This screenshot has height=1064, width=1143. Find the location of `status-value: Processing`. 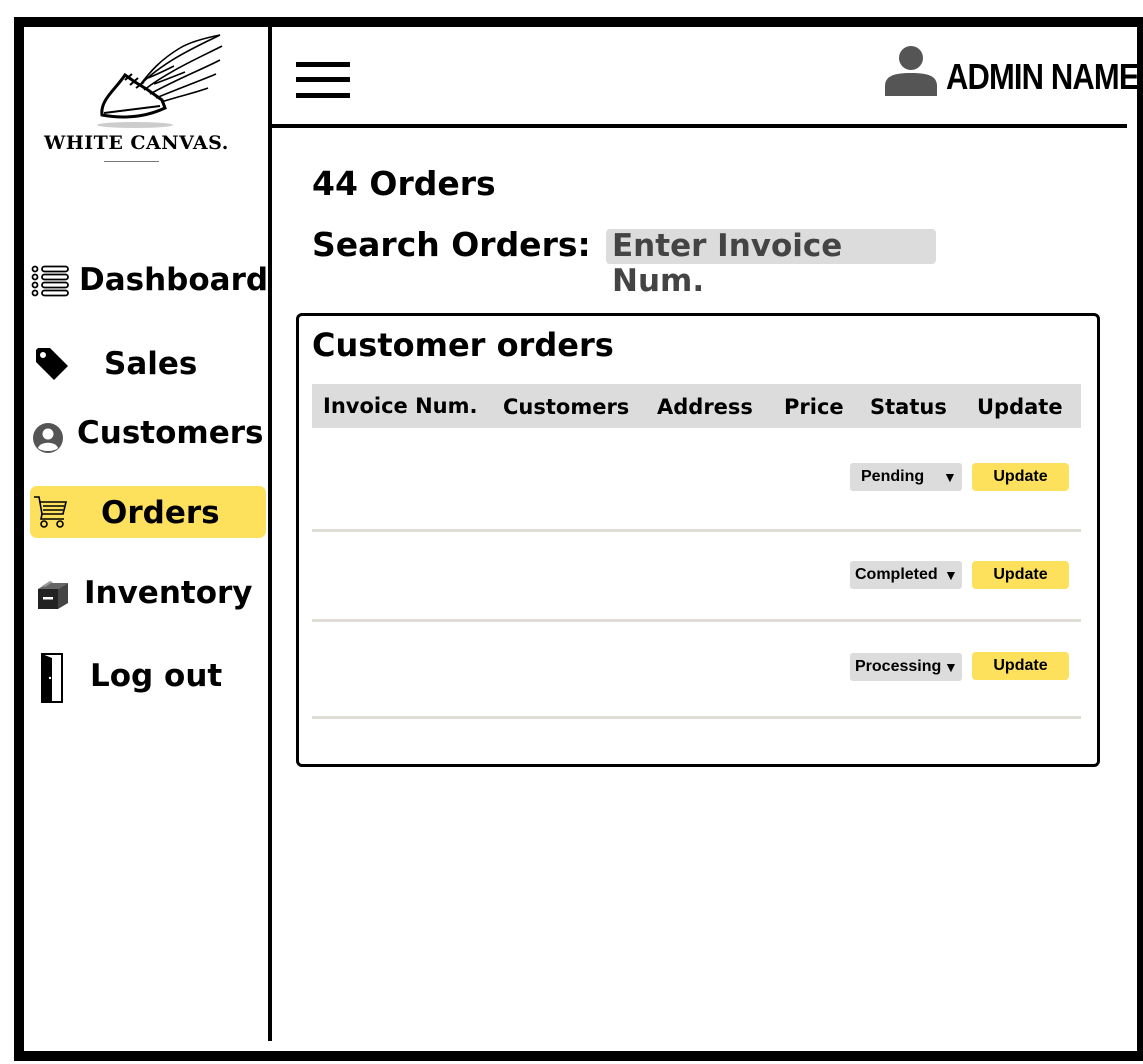

status-value: Processing is located at coordinates (898, 666).